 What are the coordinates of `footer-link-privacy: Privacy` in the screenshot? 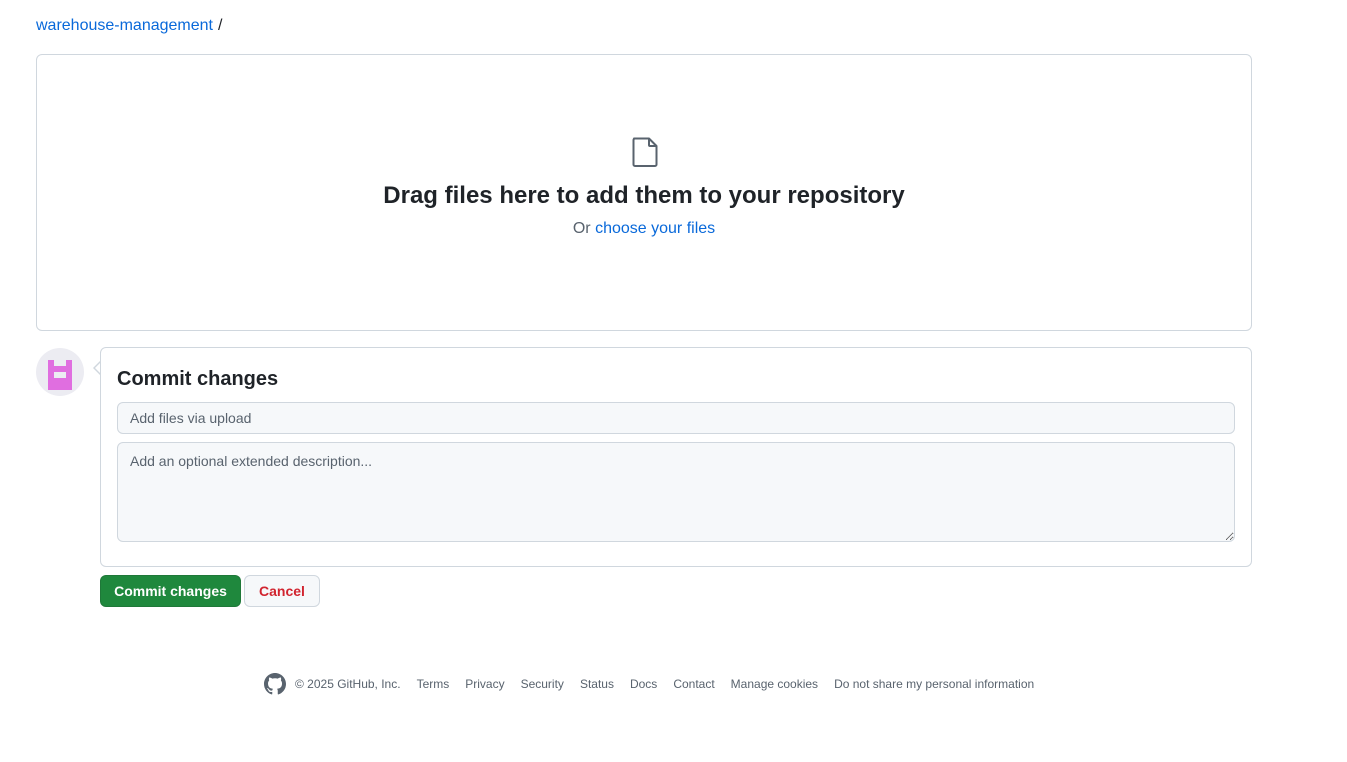 It's located at (484, 684).